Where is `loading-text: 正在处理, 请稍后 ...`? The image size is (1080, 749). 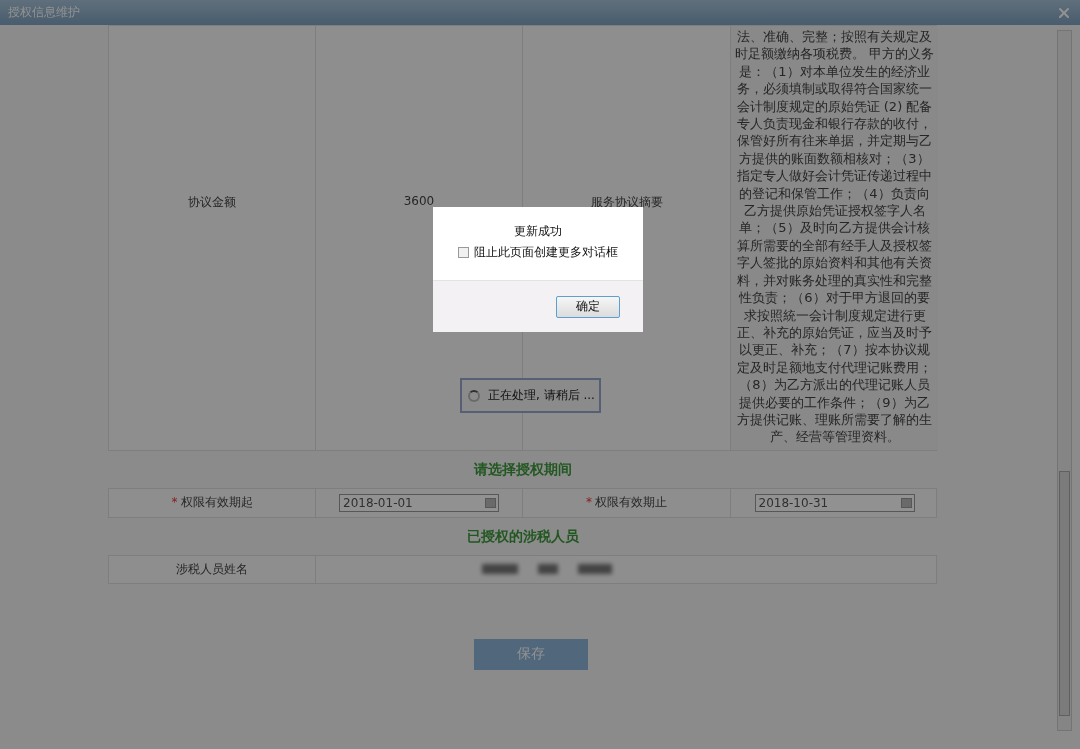
loading-text: 正在处理, 请稍后 ... is located at coordinates (541, 395).